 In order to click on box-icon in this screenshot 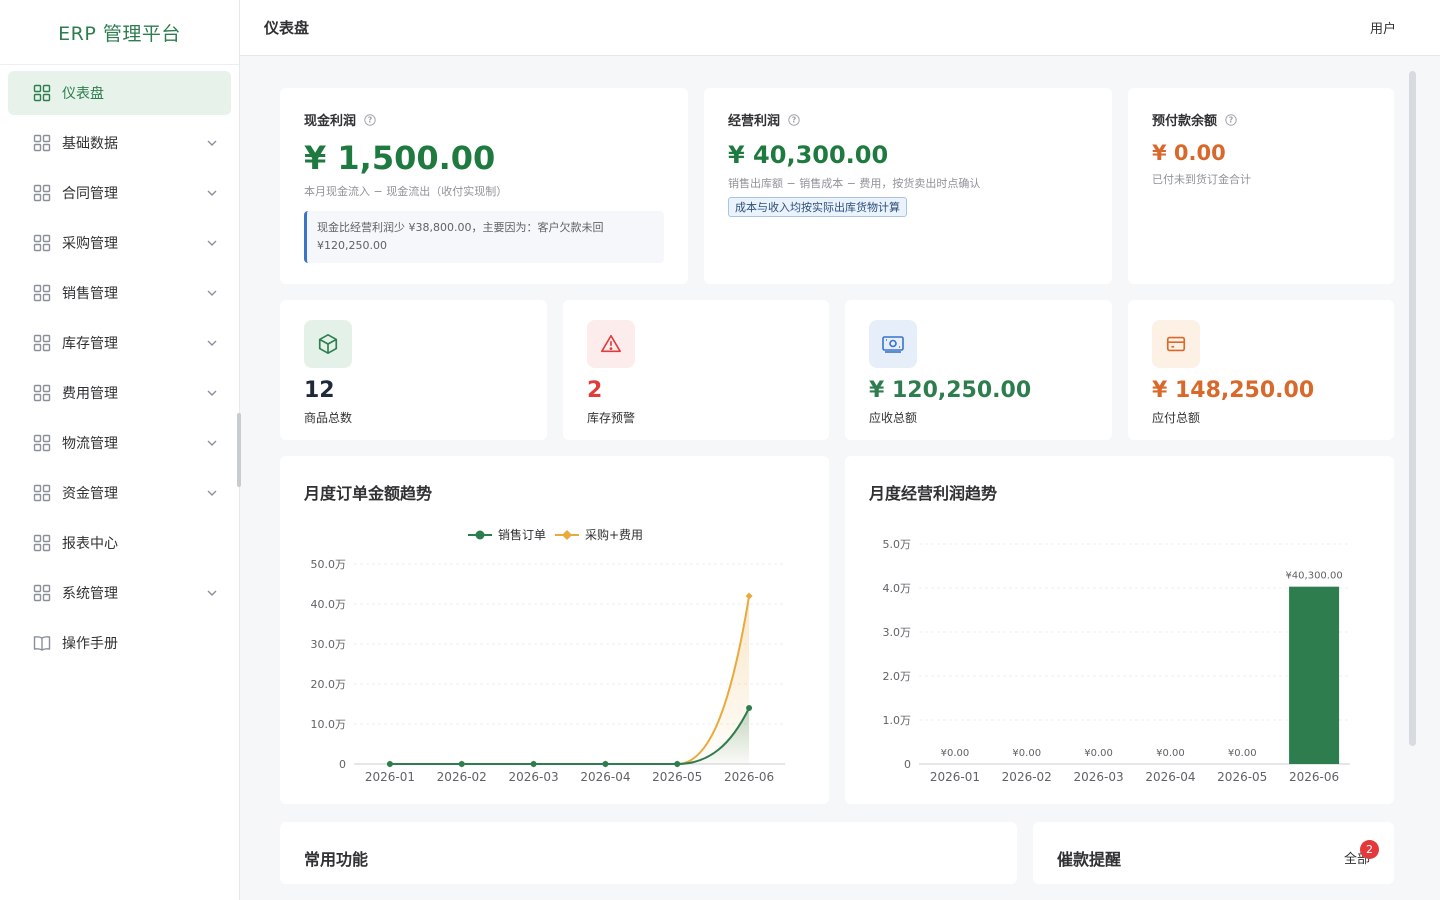, I will do `click(328, 344)`.